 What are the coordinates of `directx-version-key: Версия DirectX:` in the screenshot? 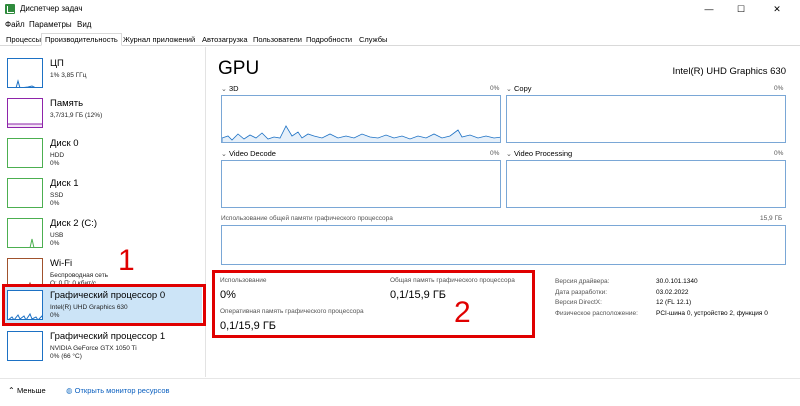 It's located at (578, 302).